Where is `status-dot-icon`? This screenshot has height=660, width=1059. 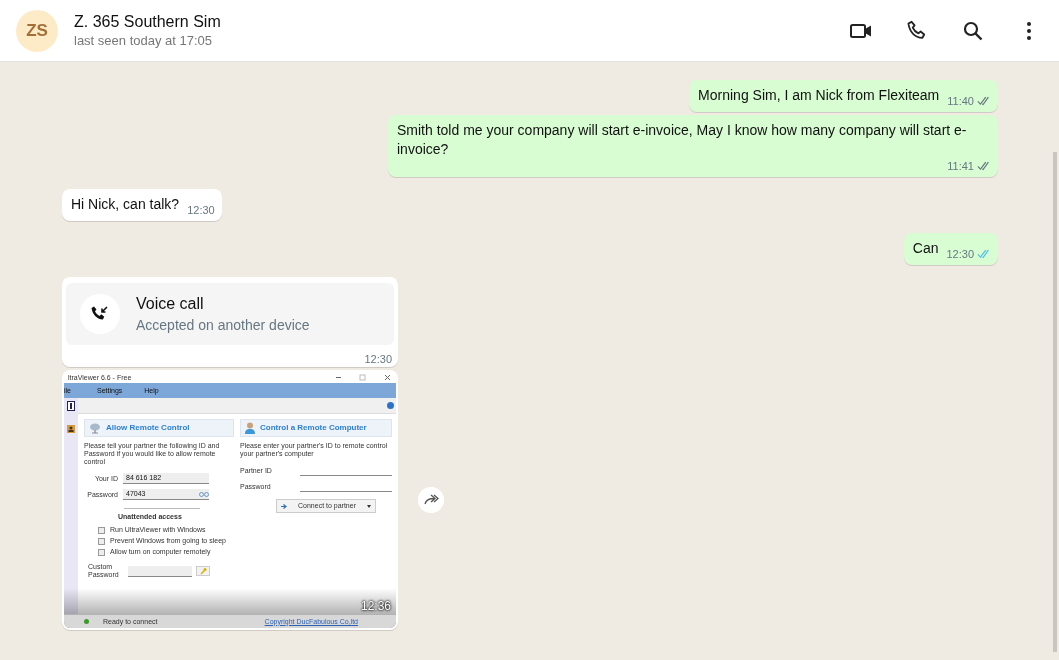
status-dot-icon is located at coordinates (86, 621).